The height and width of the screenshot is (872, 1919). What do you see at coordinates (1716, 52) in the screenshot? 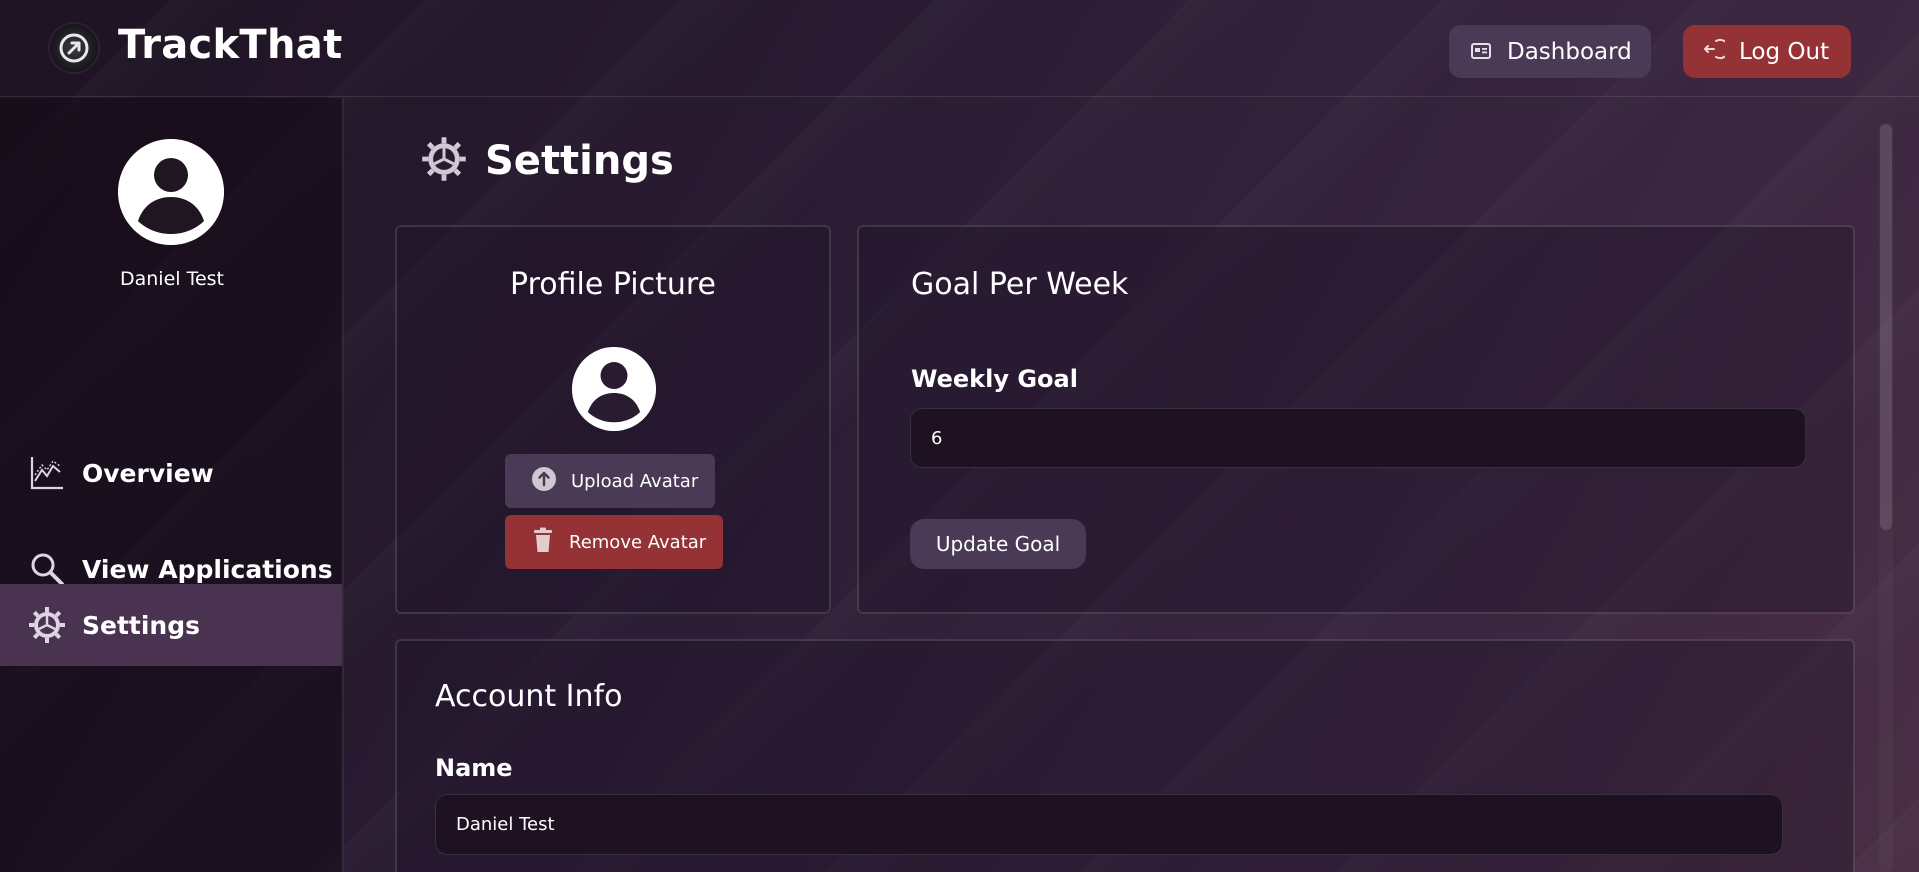
I see `logout-icon` at bounding box center [1716, 52].